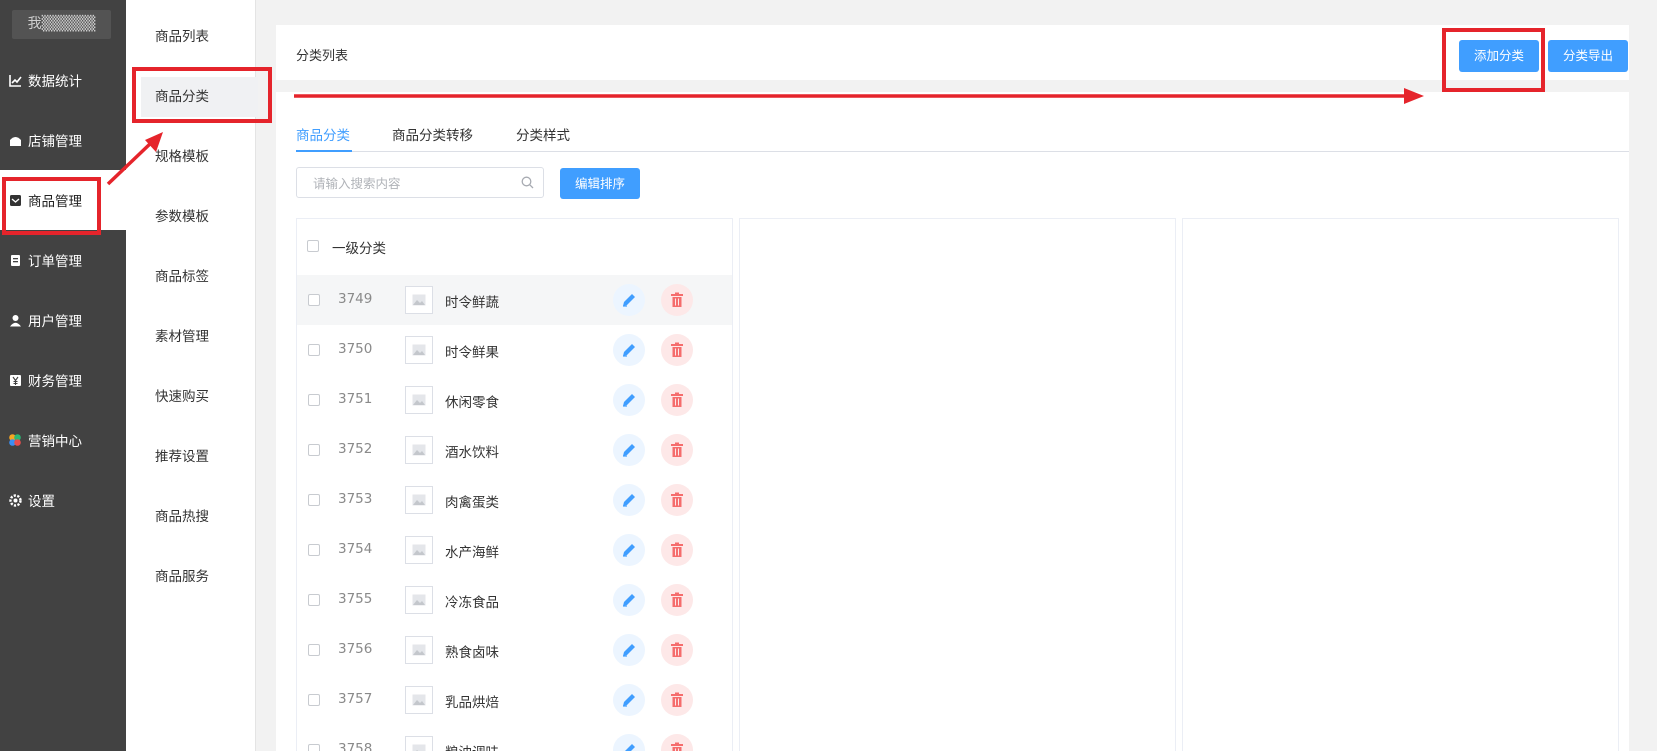  What do you see at coordinates (765, 137) in the screenshot?
I see `annotation-arrows` at bounding box center [765, 137].